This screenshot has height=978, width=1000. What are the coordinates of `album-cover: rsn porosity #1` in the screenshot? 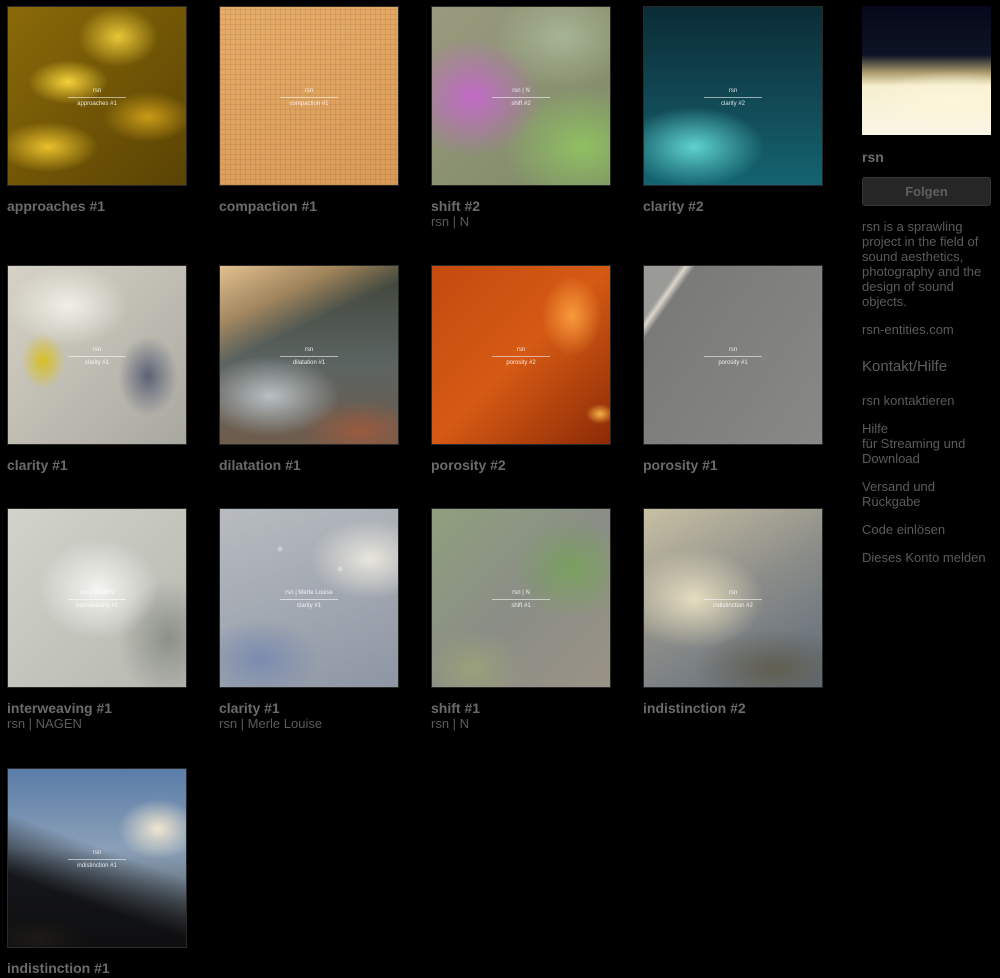 It's located at (733, 355).